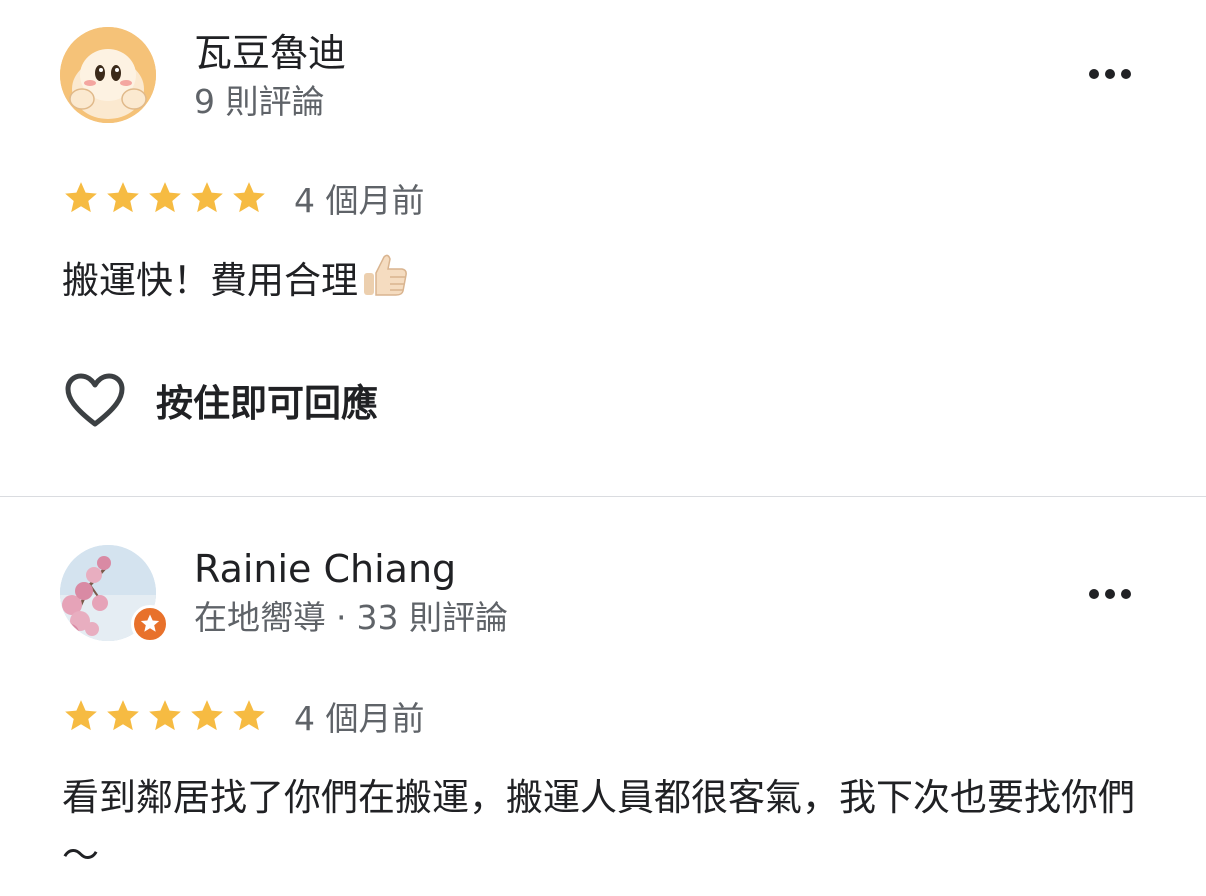 This screenshot has width=1206, height=896. Describe the element at coordinates (267, 403) in the screenshot. I see `like-label: 按住即可回應` at that location.